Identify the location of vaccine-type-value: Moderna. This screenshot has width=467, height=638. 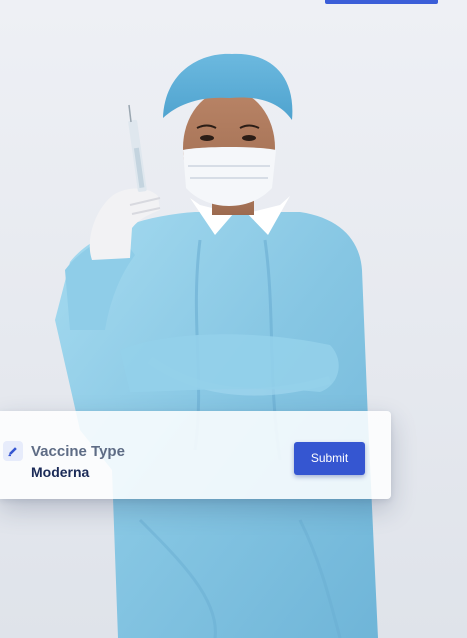
(60, 472).